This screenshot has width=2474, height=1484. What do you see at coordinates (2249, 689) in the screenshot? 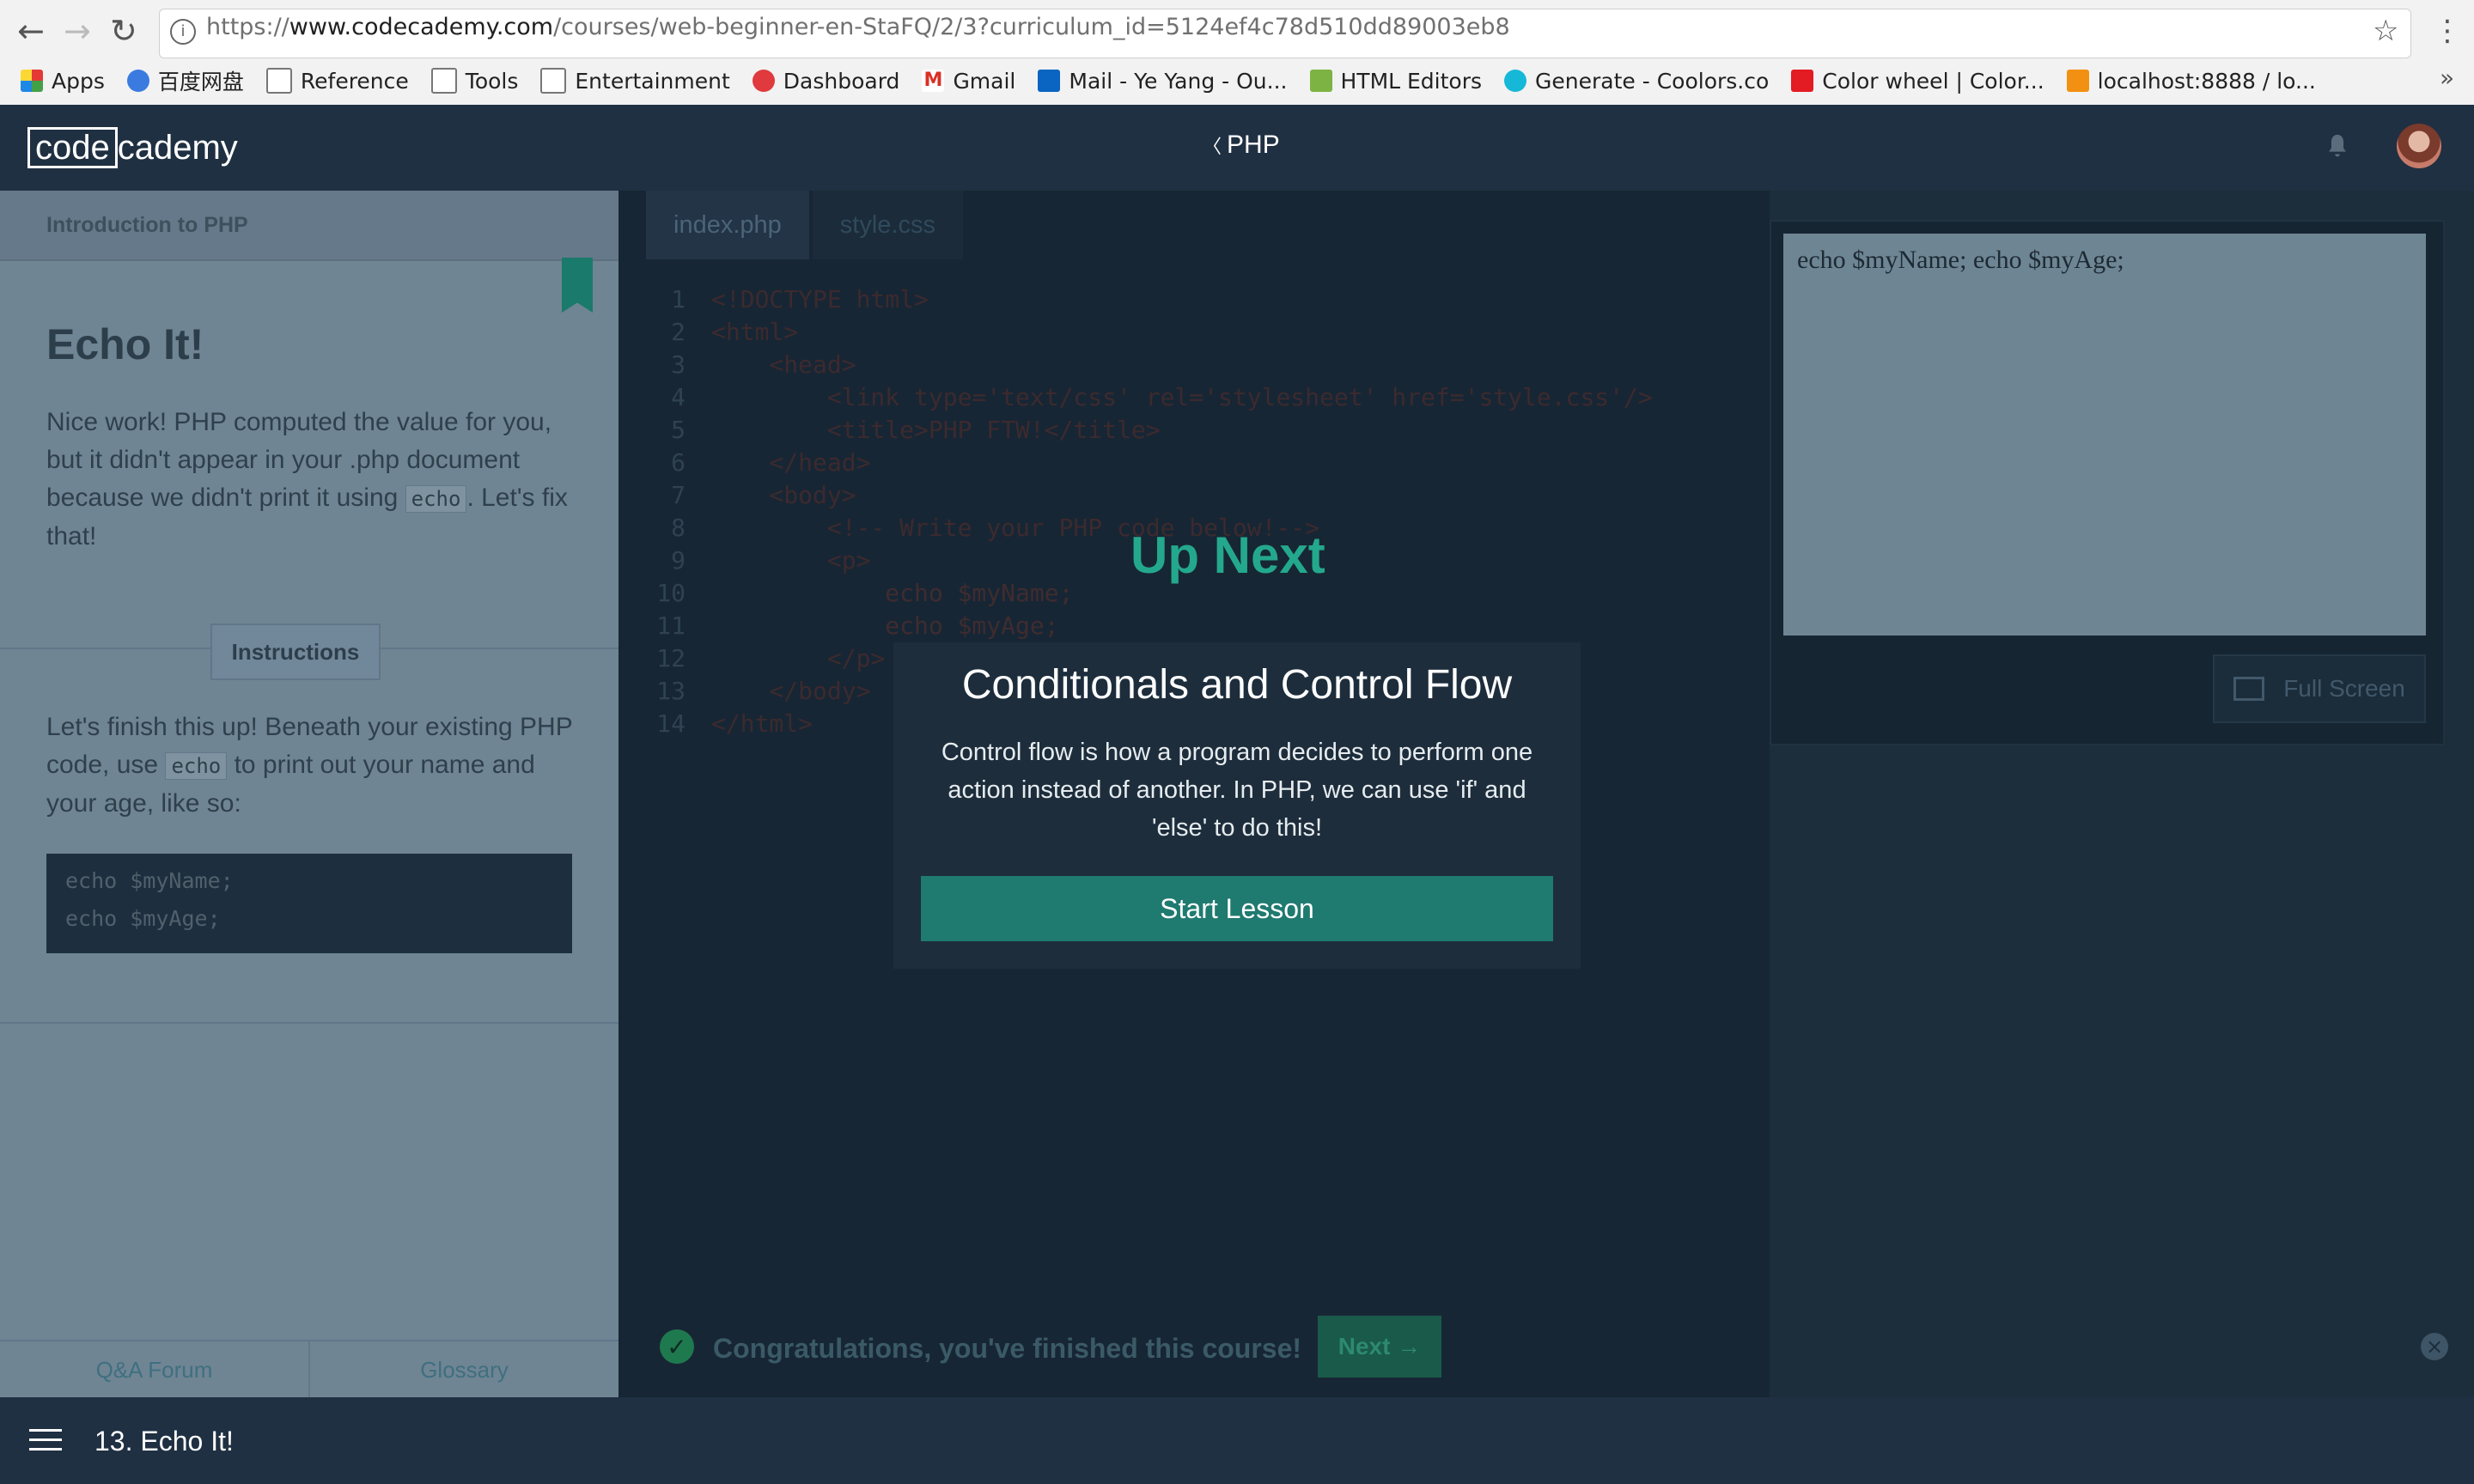
I see `fullscreen-icon` at bounding box center [2249, 689].